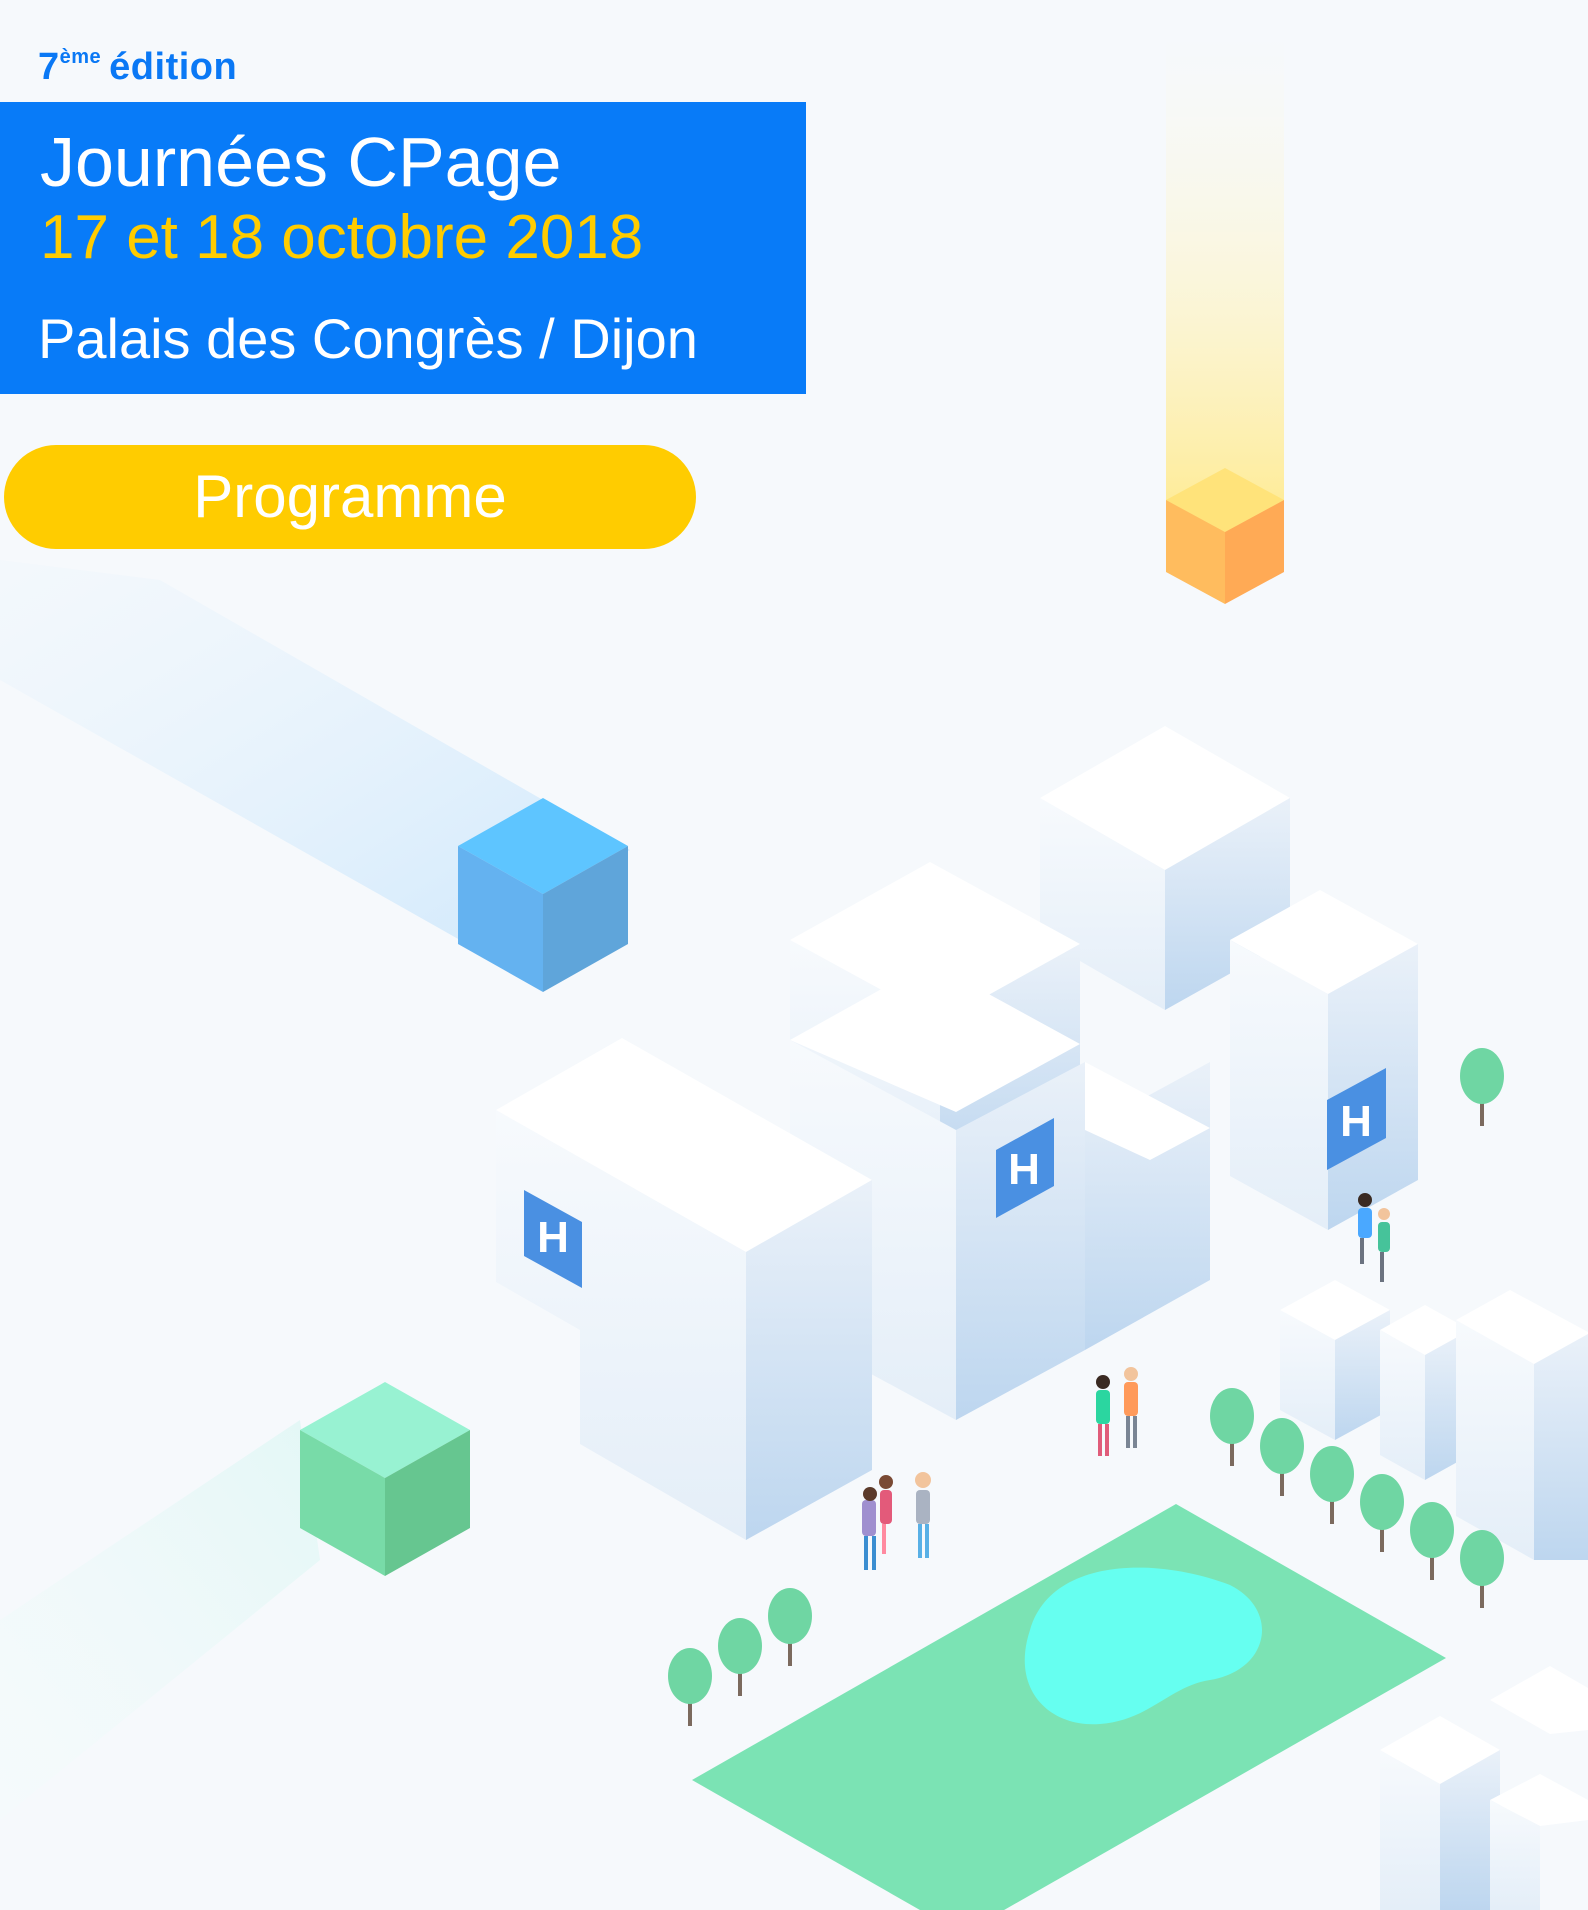 The image size is (1588, 1910). Describe the element at coordinates (1324, 1060) in the screenshot. I see `hospital-building-right` at that location.